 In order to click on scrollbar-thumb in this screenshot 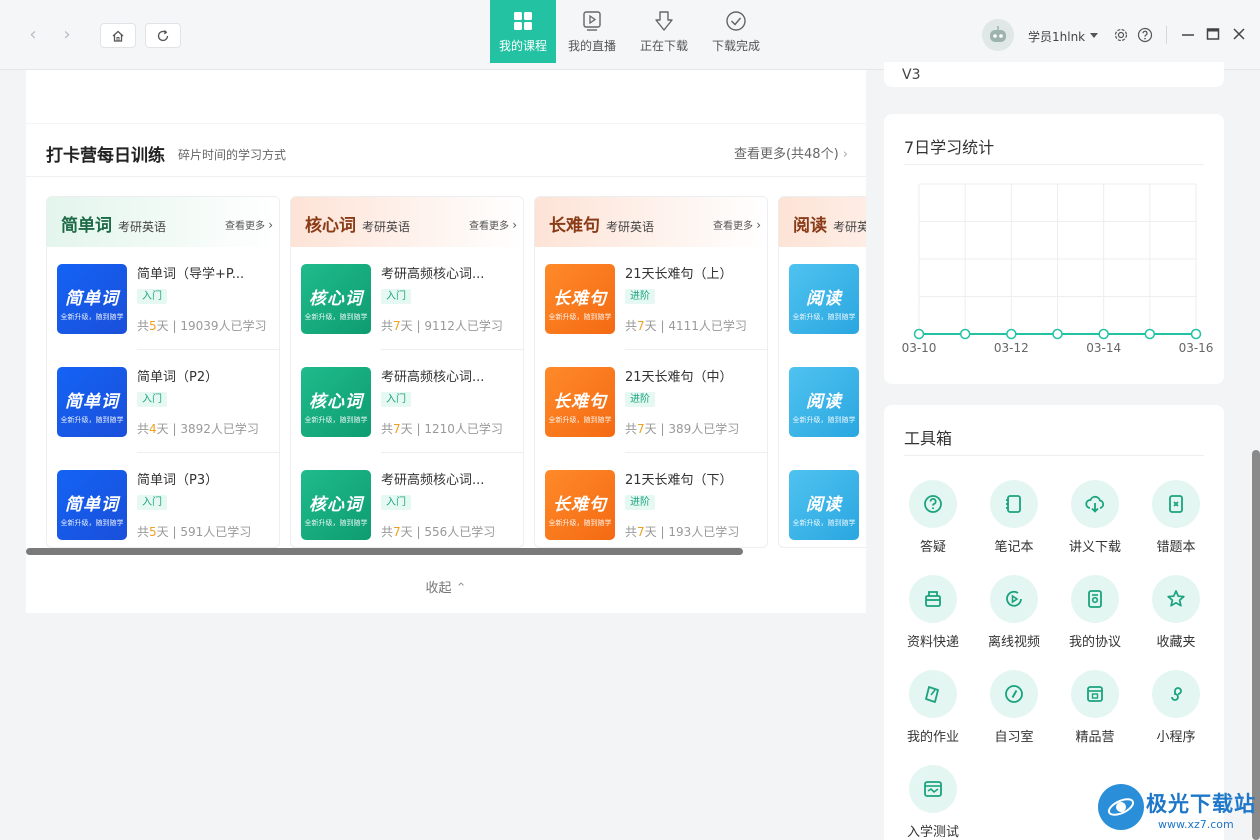, I will do `click(384, 551)`.